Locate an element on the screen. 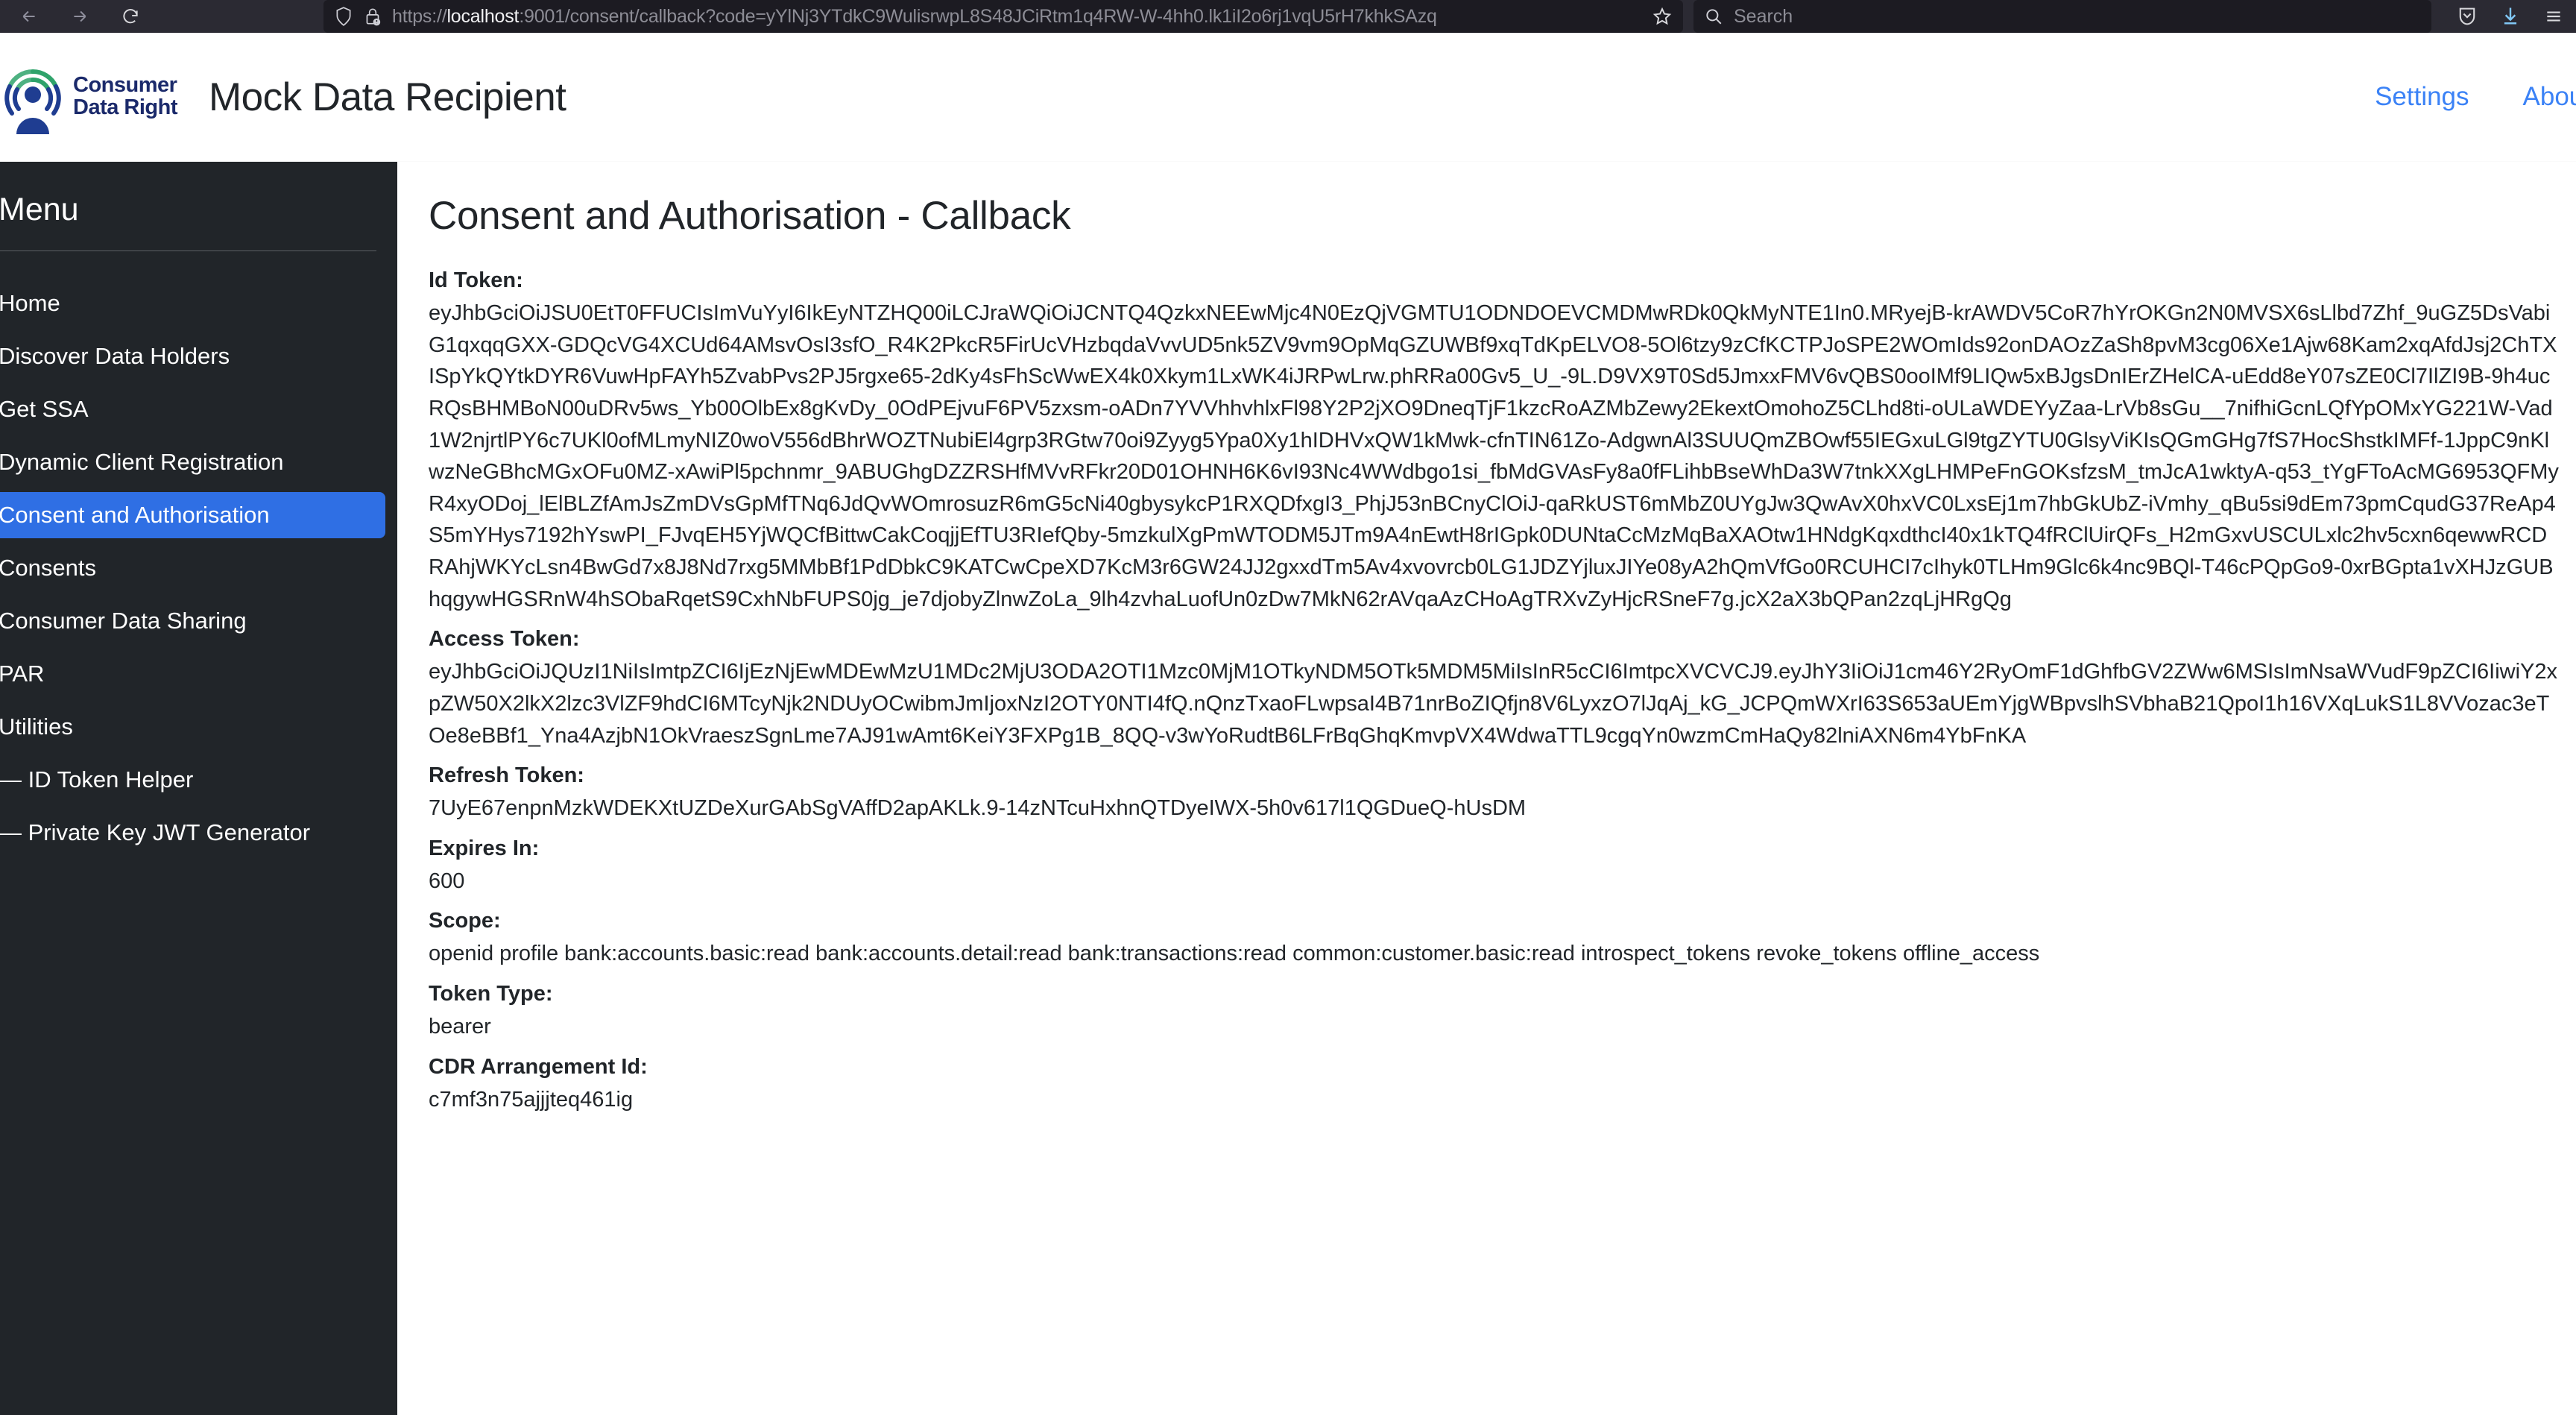 Image resolution: width=2576 pixels, height=1415 pixels. sidebar-item-discover-data-holders: Discover Data Holders is located at coordinates (193, 356).